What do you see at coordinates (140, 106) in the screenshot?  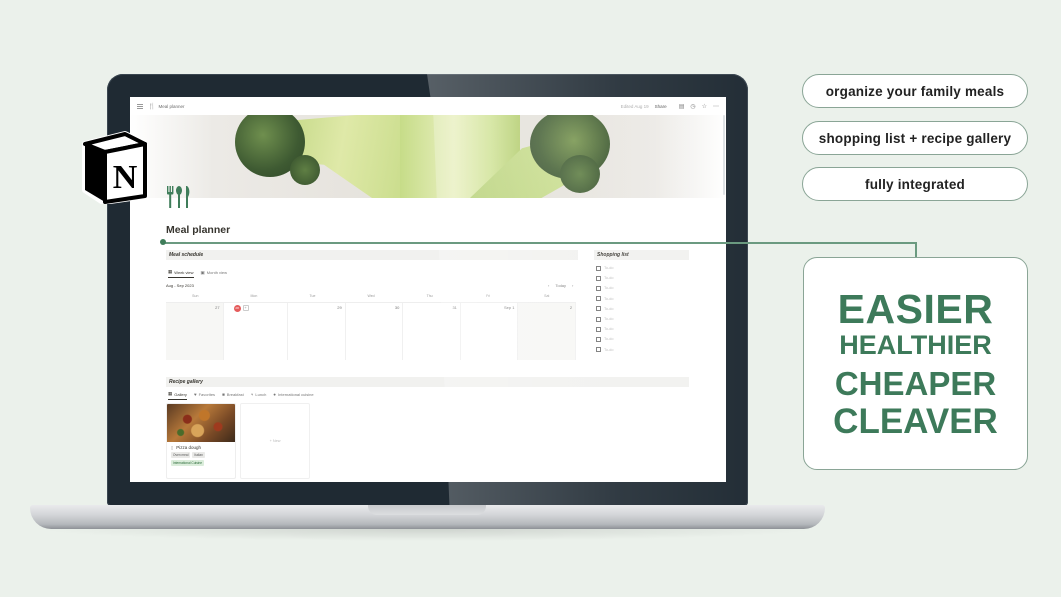 I see `sidebar-menu-icon` at bounding box center [140, 106].